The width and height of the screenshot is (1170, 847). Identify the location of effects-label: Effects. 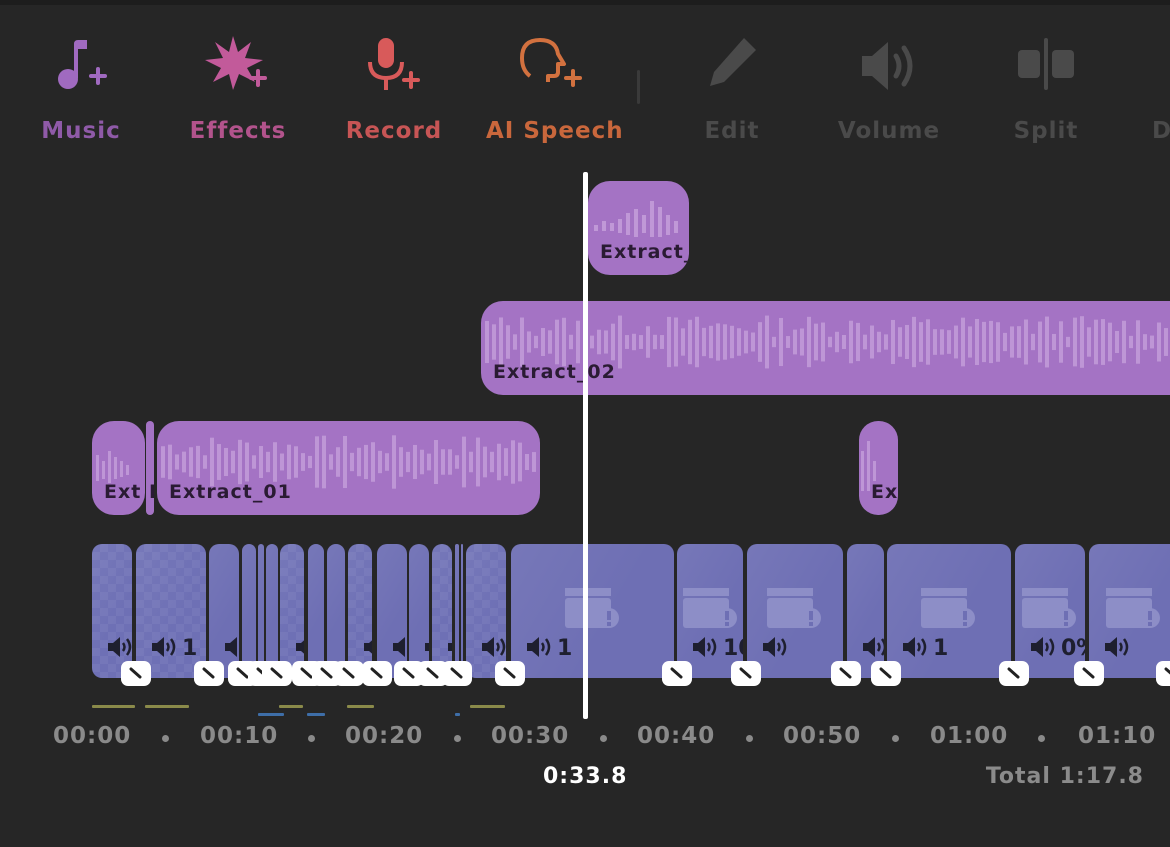
(238, 131).